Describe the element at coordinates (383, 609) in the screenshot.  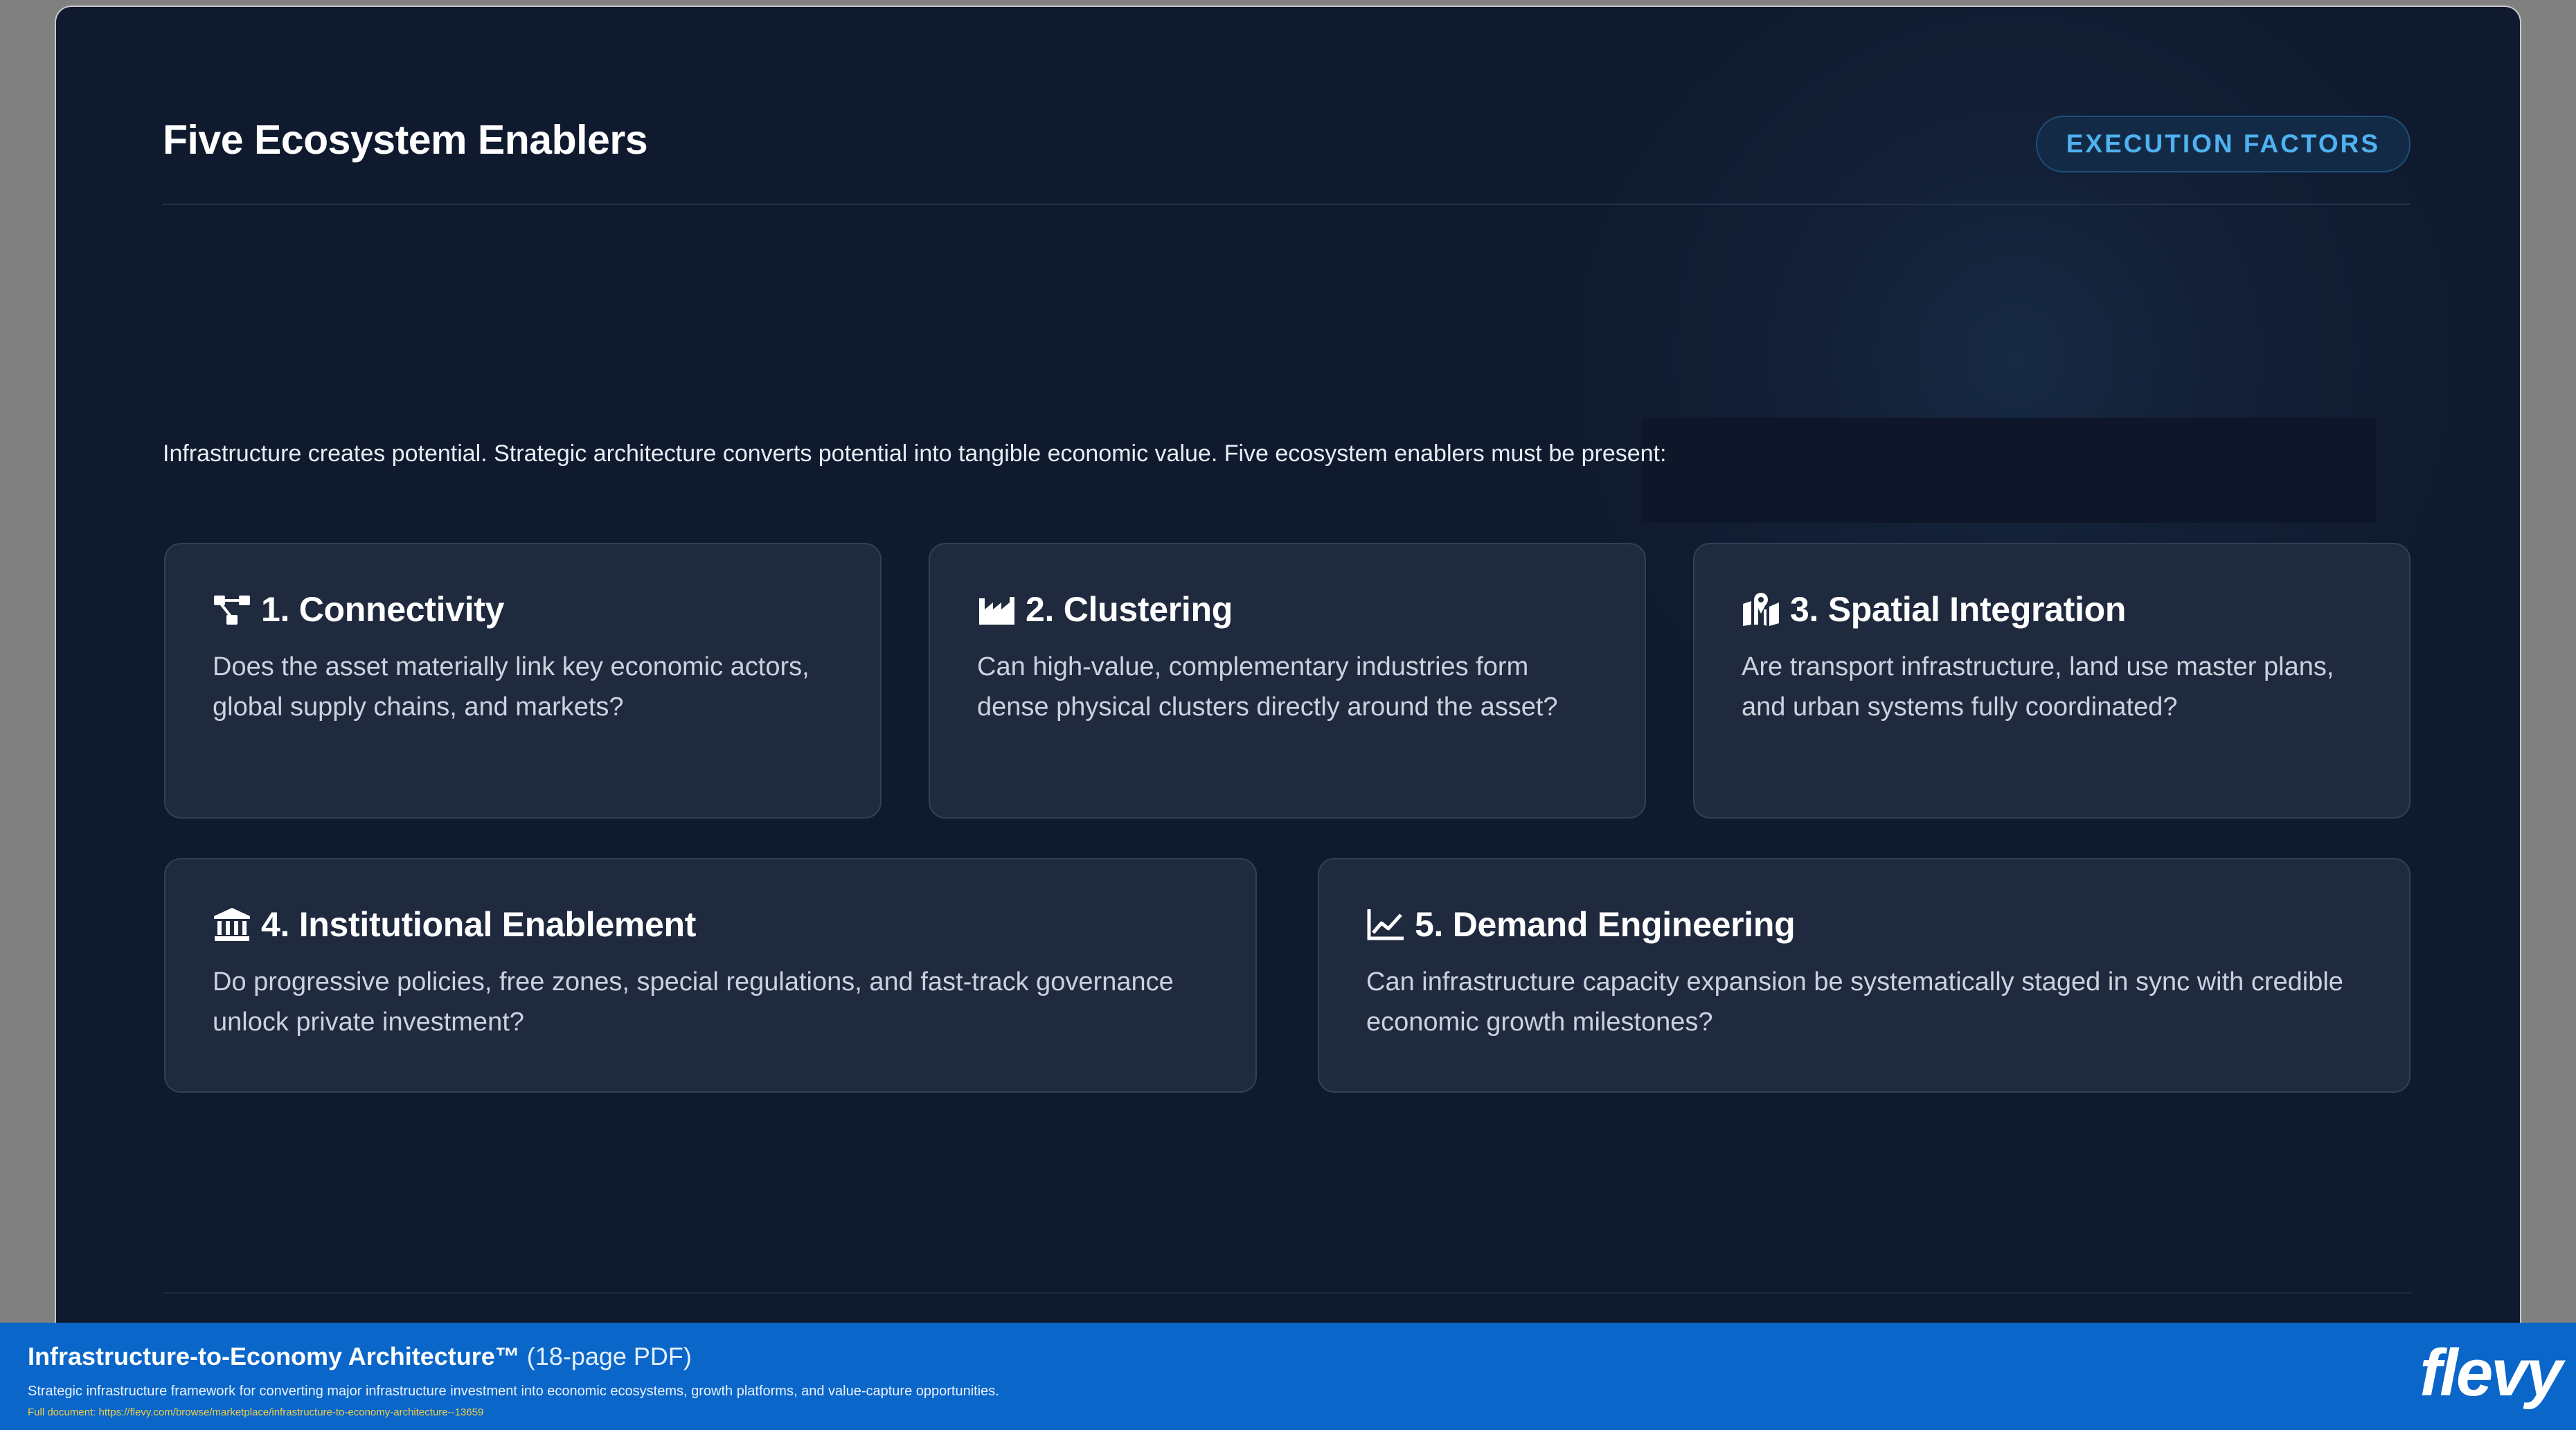
I see `card-title: 1. Connectivity` at that location.